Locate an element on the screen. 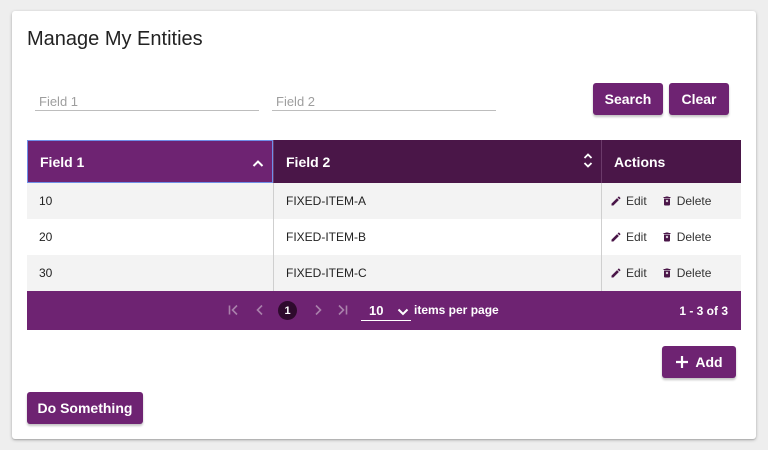  cell-field2: FIXED-ITEM-A is located at coordinates (437, 201).